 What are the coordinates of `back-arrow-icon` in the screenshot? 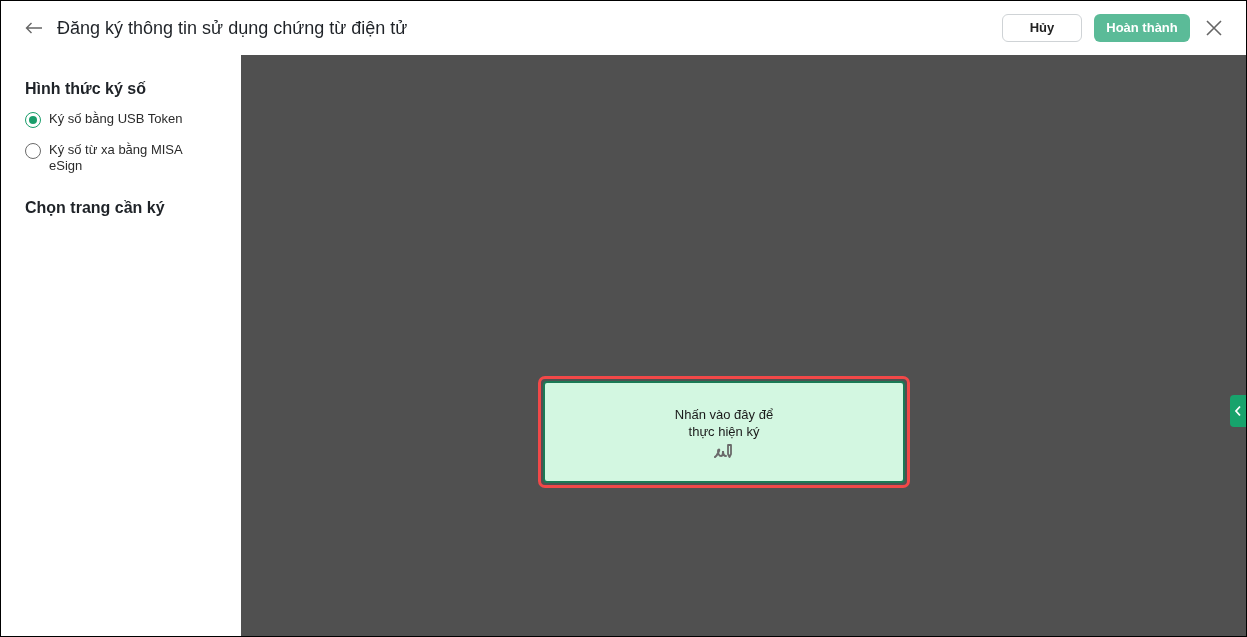 It's located at (34, 28).